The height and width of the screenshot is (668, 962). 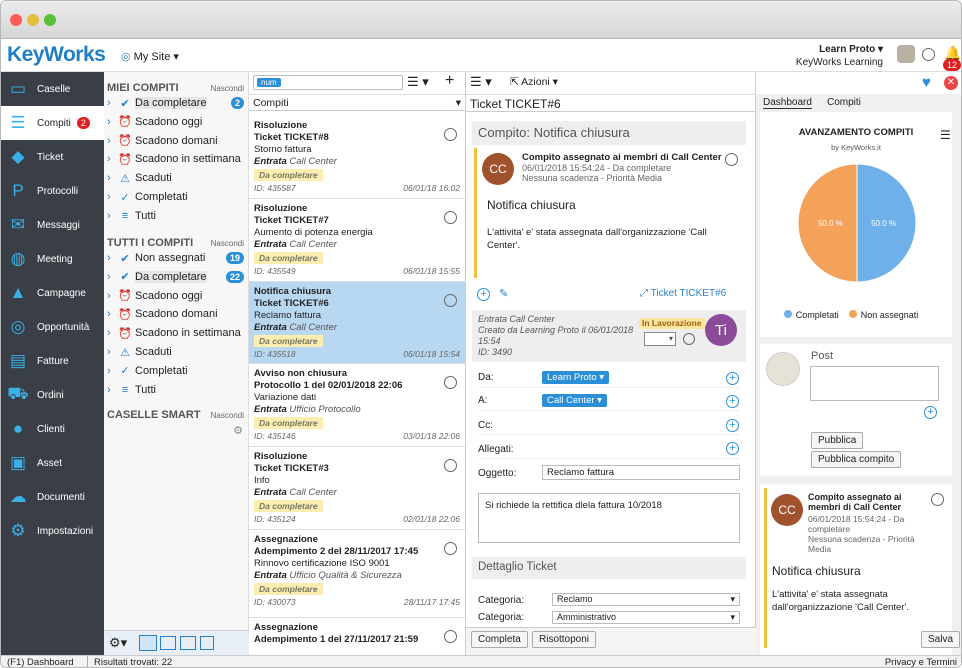 I want to click on sidebar-item-12: ▣ Asset, so click(x=52, y=463).